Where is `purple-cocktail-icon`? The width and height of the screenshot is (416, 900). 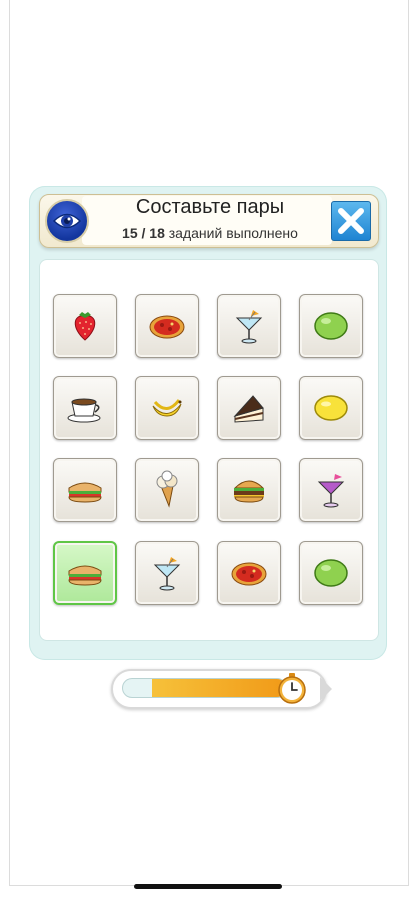
purple-cocktail-icon is located at coordinates (331, 491).